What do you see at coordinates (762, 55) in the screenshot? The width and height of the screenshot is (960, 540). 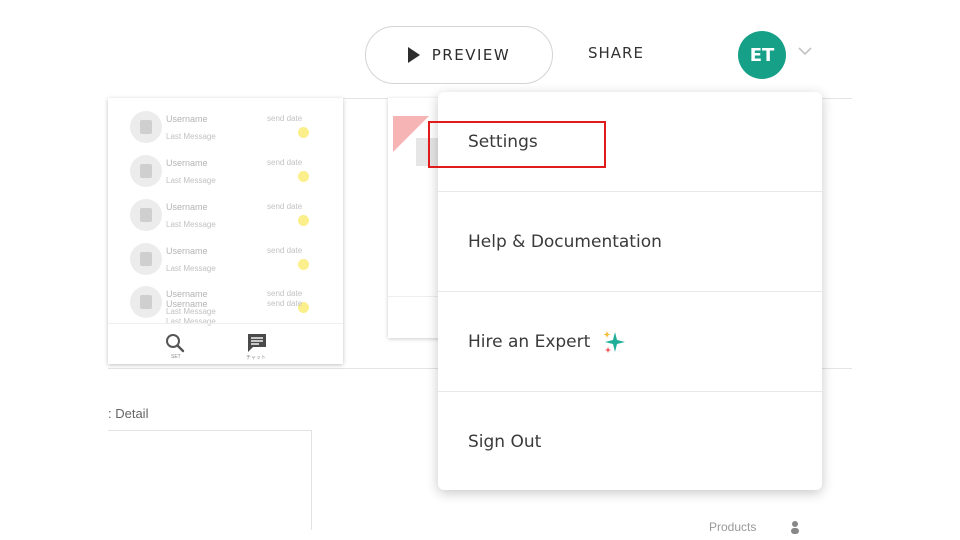 I see `user-avatar: ET` at bounding box center [762, 55].